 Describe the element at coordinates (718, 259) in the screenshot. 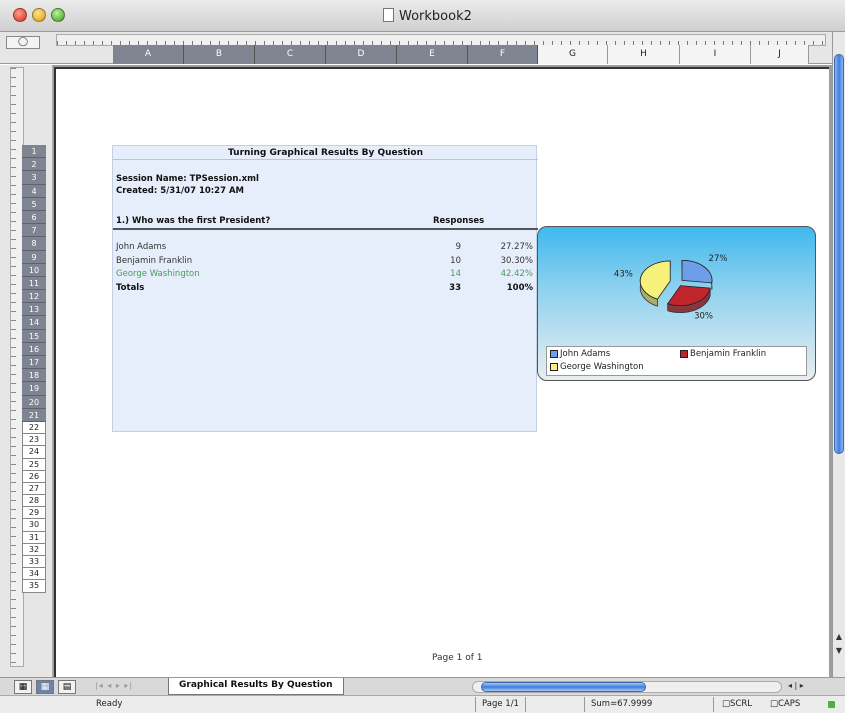

I see `pie-data-label: 27%` at that location.